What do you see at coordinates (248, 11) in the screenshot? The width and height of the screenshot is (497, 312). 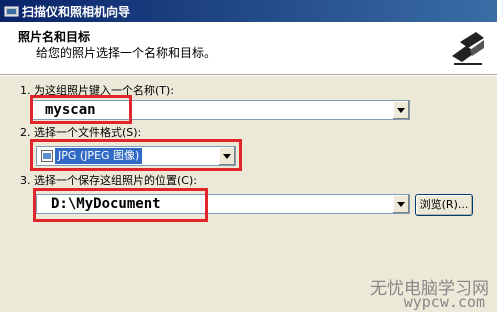 I see `title-bar: 扫描仪和照相机向导` at bounding box center [248, 11].